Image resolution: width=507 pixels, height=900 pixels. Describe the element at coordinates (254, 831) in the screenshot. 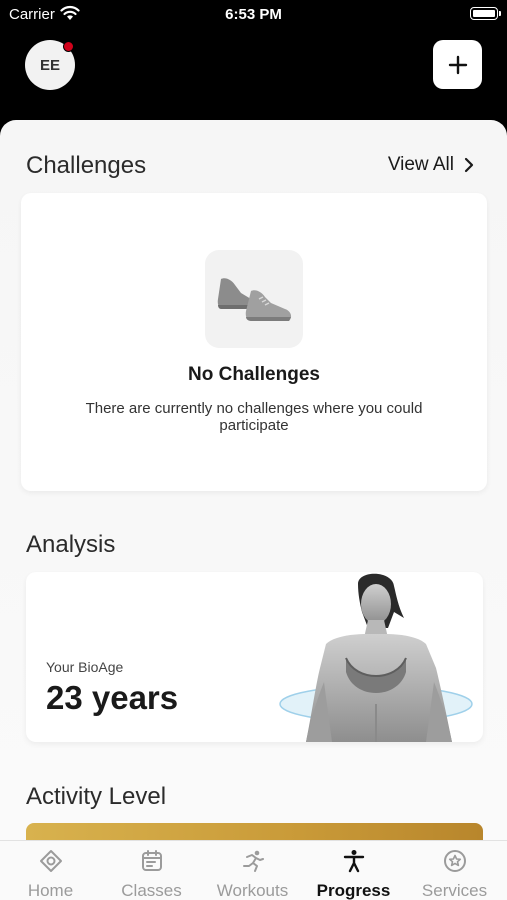

I see `activity-level-card` at that location.